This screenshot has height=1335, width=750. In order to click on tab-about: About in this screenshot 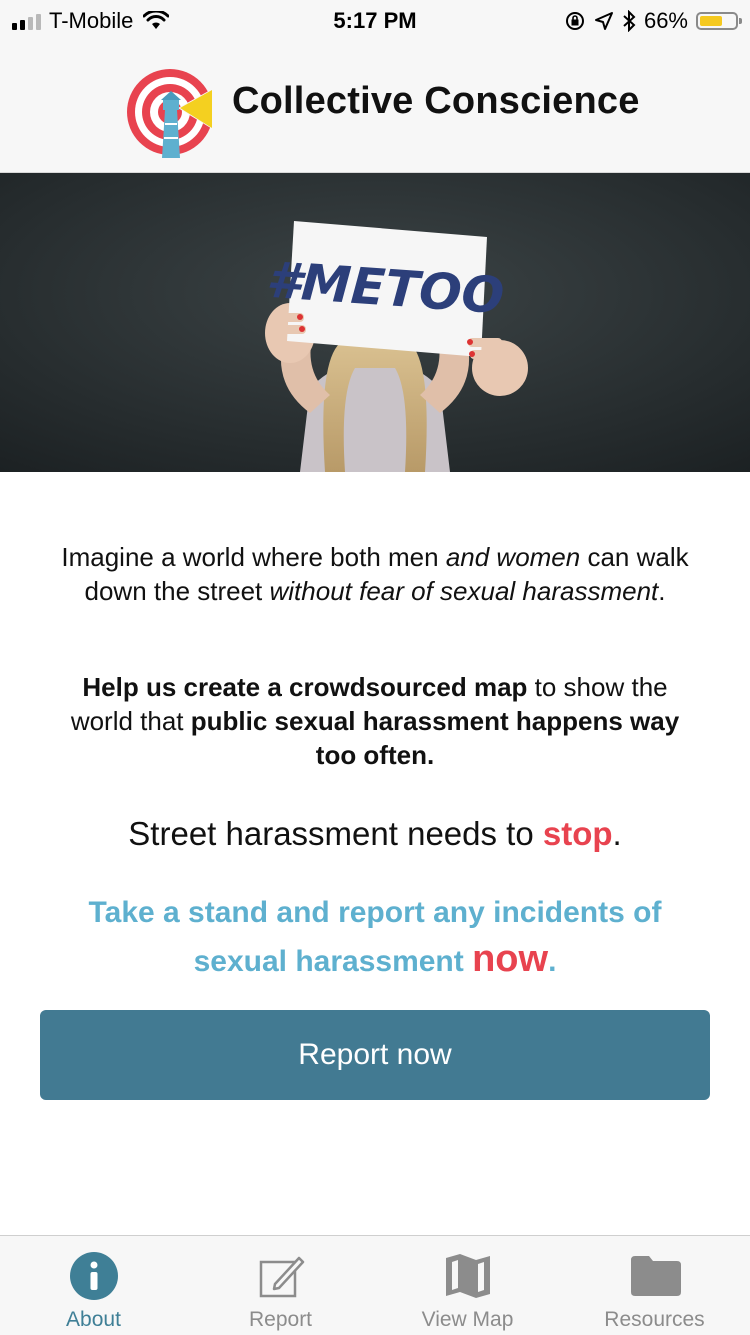, I will do `click(93, 1285)`.